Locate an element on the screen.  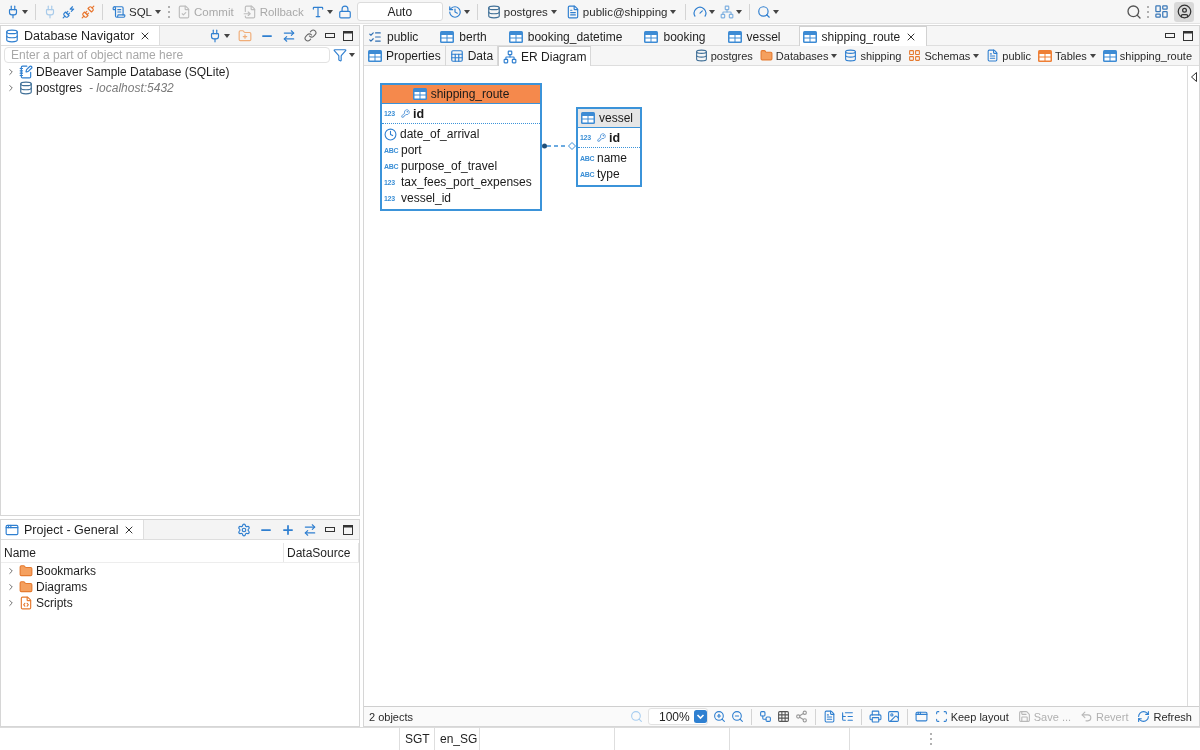
breadcrumb: Tables is located at coordinates (1067, 55).